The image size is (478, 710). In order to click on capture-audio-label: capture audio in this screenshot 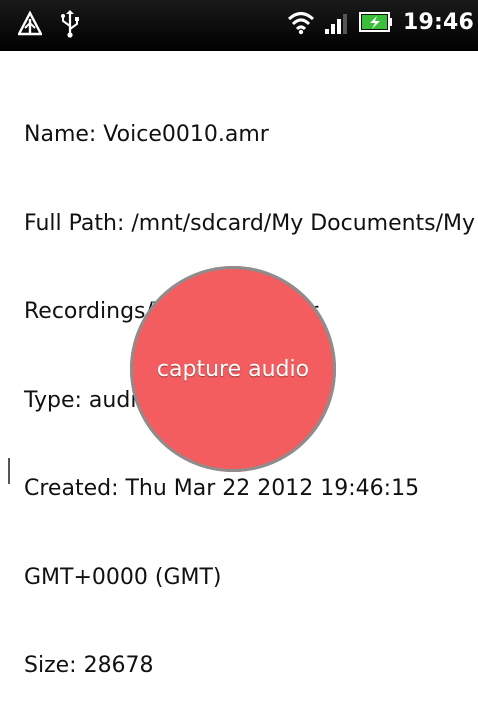, I will do `click(233, 369)`.